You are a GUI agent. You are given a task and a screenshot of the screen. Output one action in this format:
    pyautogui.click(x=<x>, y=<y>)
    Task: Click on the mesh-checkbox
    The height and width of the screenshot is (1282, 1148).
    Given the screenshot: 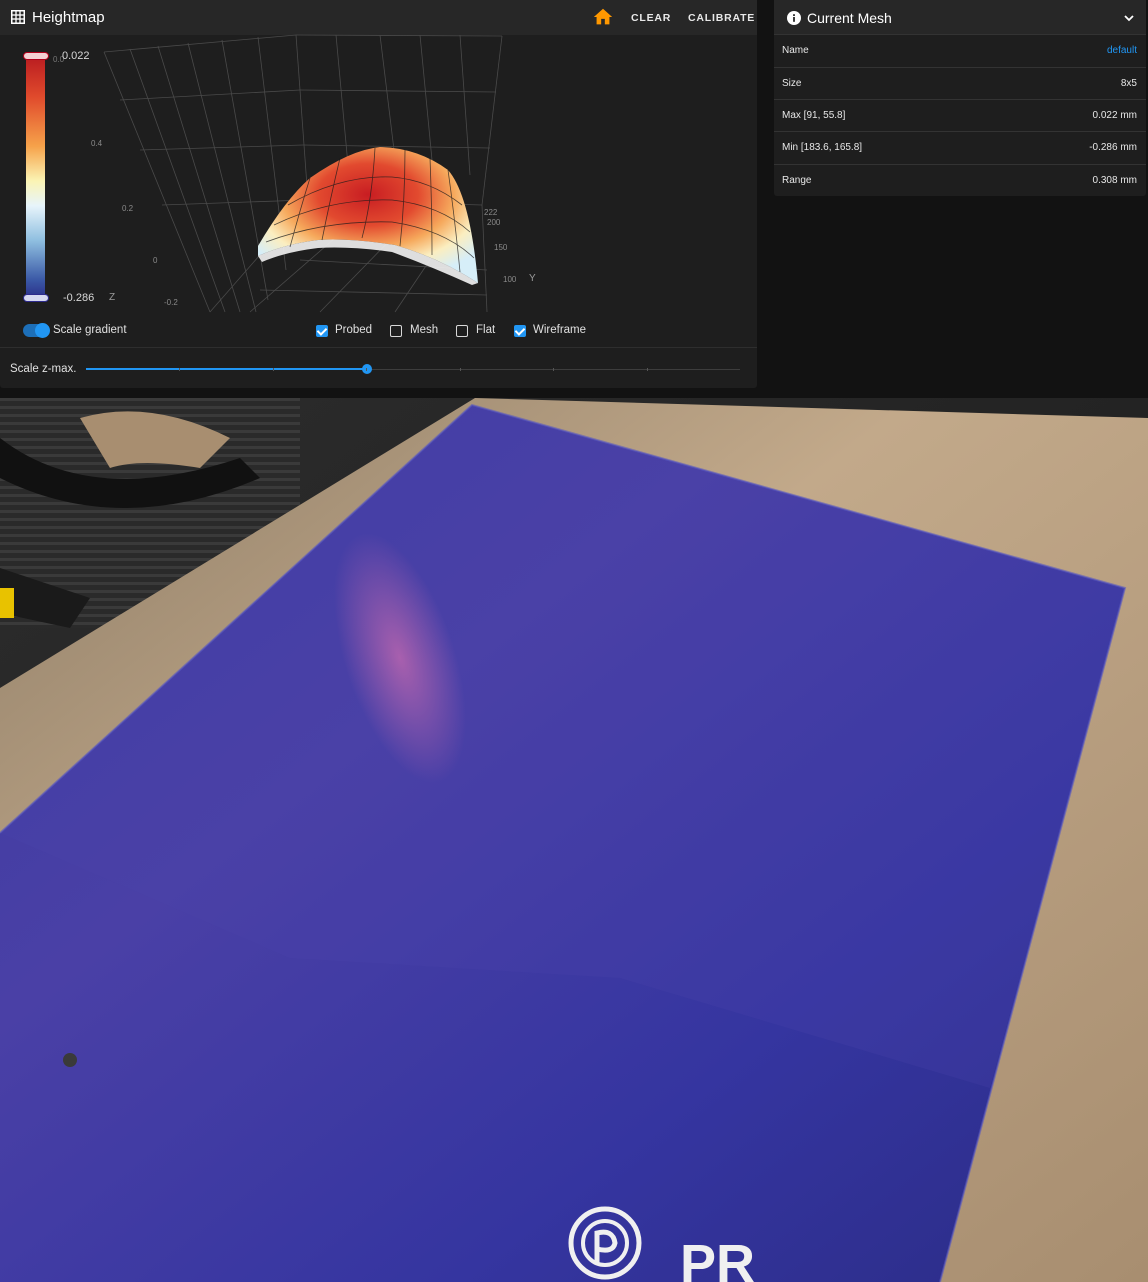 What is the action you would take?
    pyautogui.click(x=396, y=331)
    